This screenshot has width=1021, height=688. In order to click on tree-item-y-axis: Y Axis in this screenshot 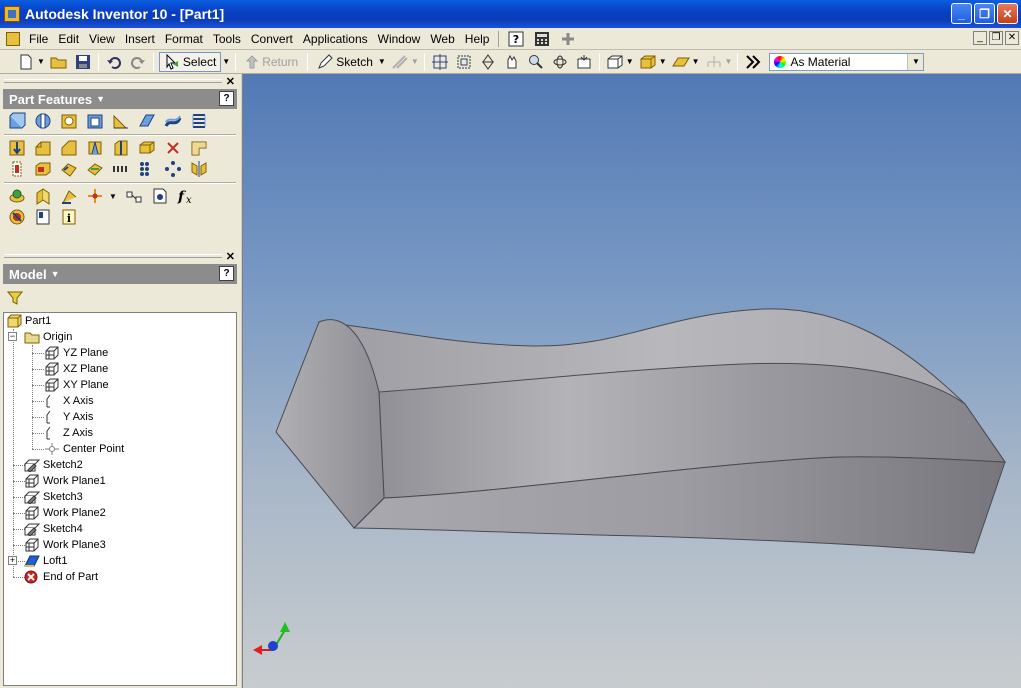, I will do `click(68, 417)`.